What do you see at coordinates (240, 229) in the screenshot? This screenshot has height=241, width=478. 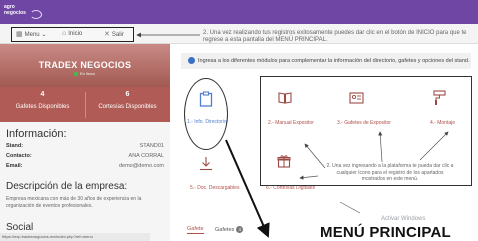 I see `count-badge: 4` at bounding box center [240, 229].